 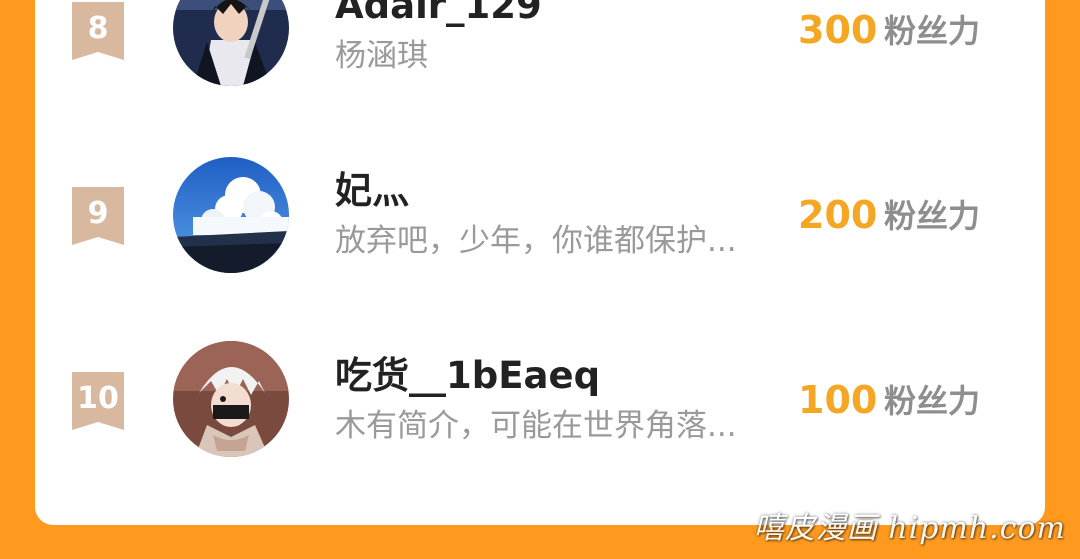 What do you see at coordinates (98, 28) in the screenshot?
I see `rank-number: 8` at bounding box center [98, 28].